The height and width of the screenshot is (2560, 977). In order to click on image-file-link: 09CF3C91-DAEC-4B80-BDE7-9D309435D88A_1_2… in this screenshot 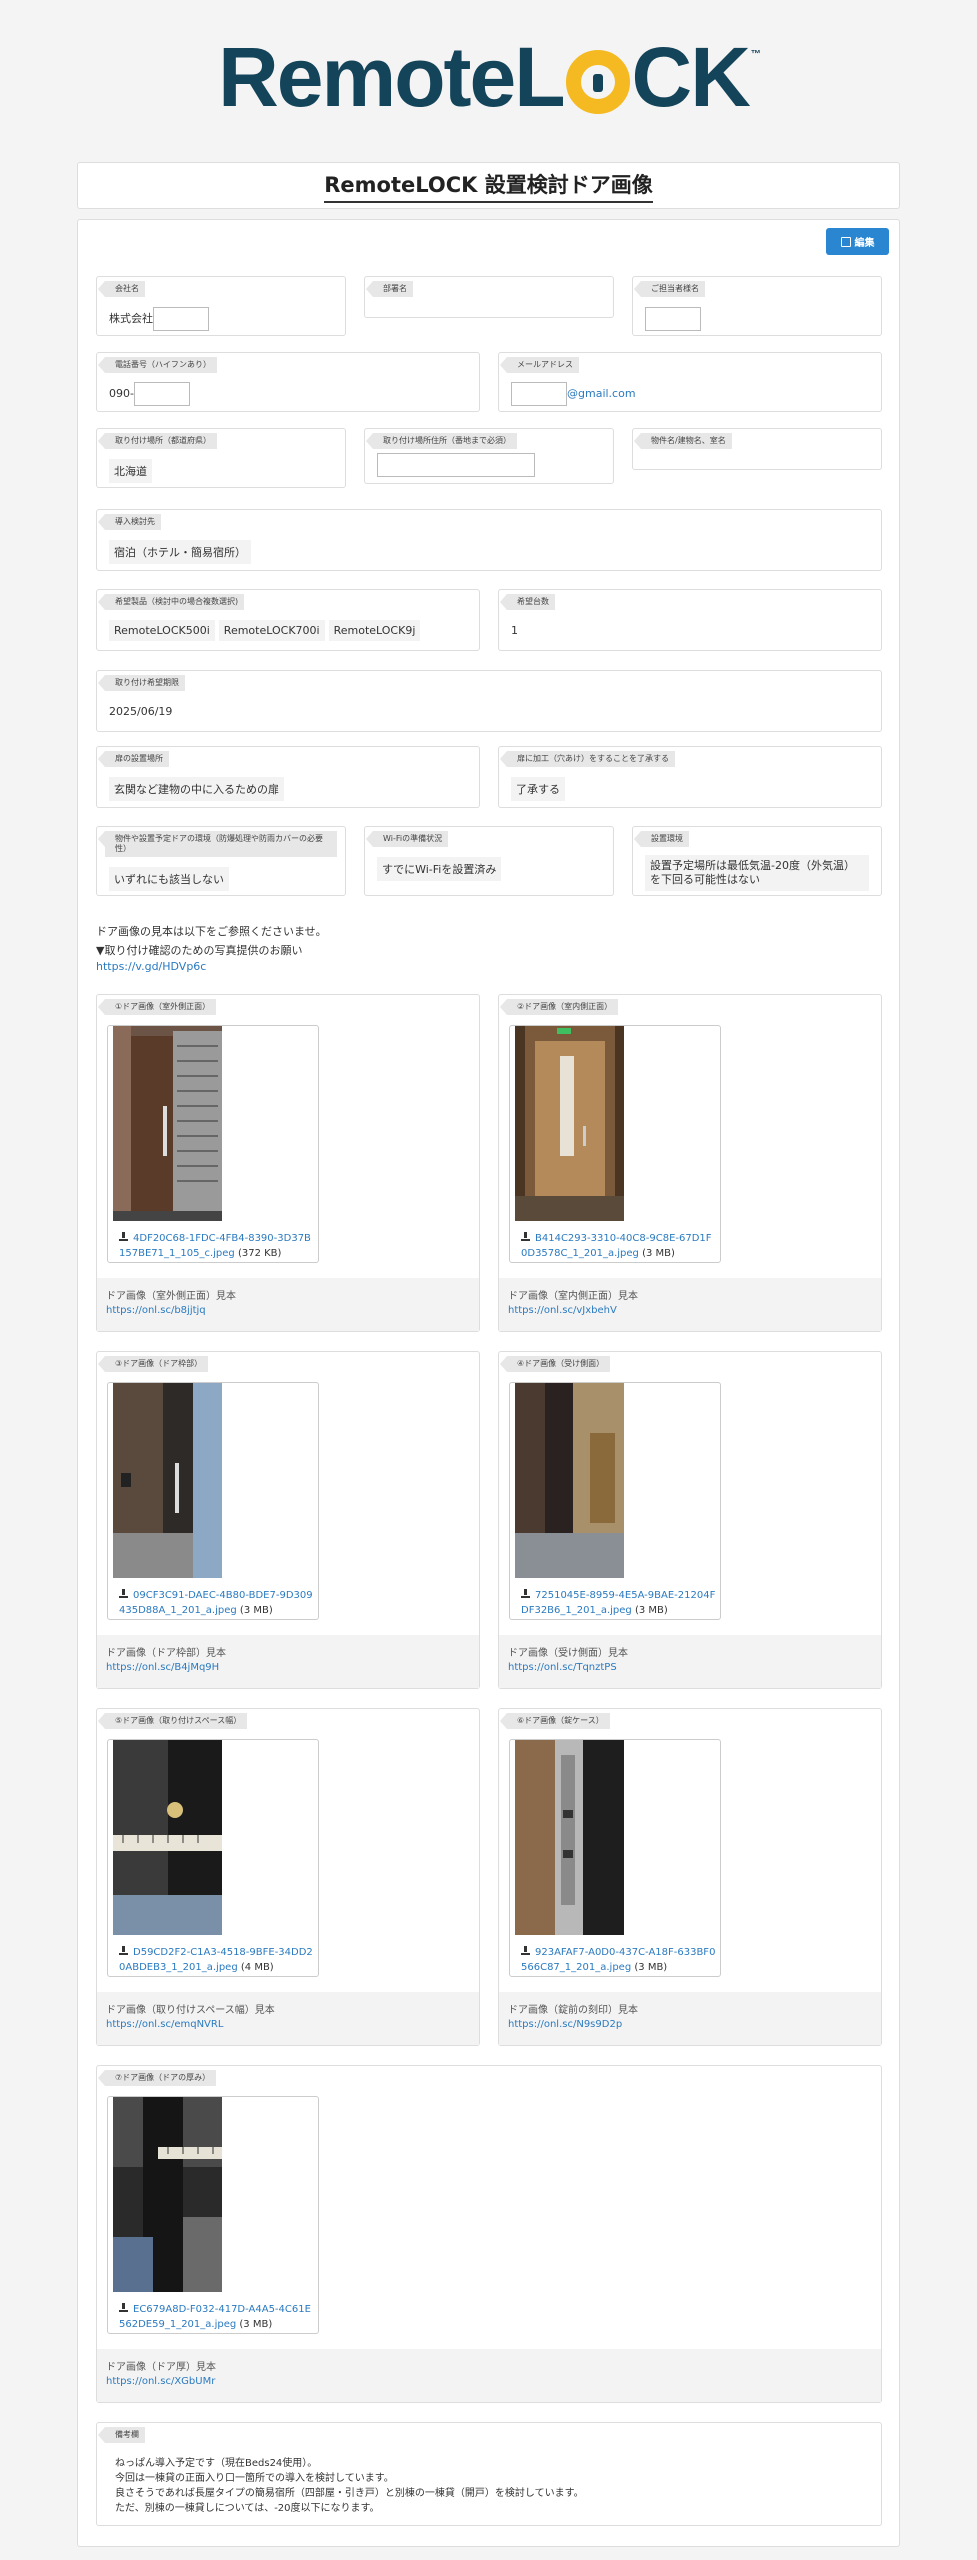, I will do `click(216, 1603)`.